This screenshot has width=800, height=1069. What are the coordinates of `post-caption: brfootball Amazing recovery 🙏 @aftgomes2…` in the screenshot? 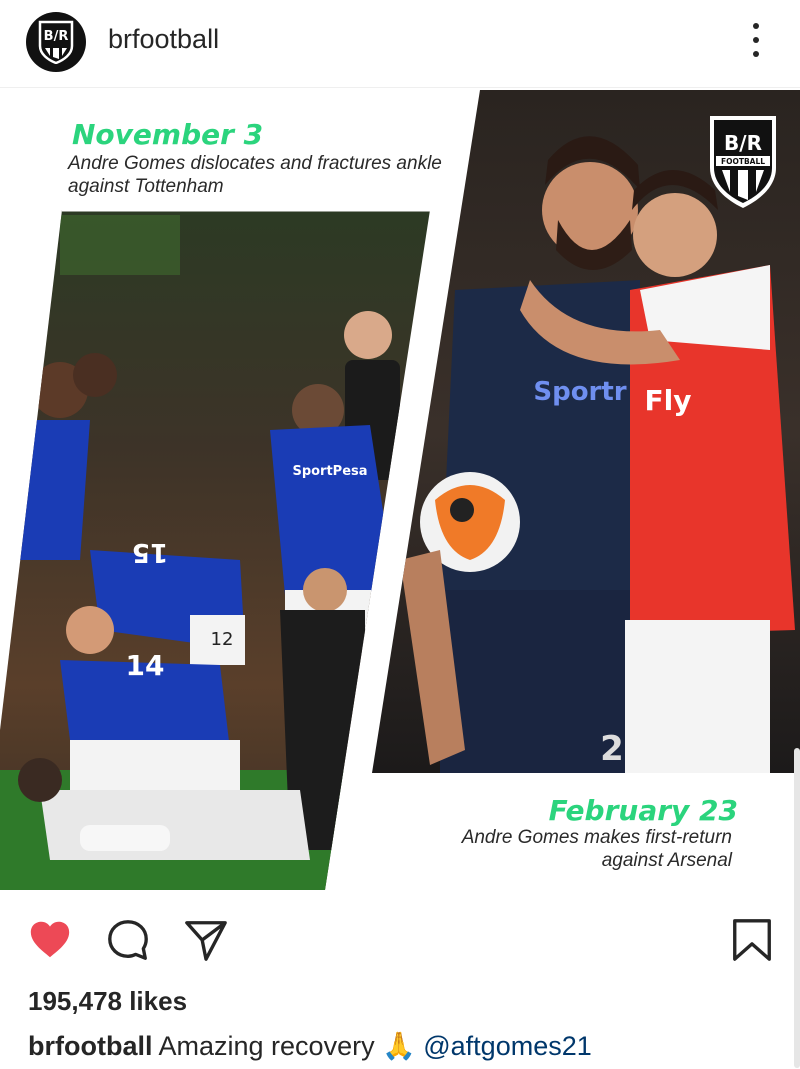 It's located at (310, 1046).